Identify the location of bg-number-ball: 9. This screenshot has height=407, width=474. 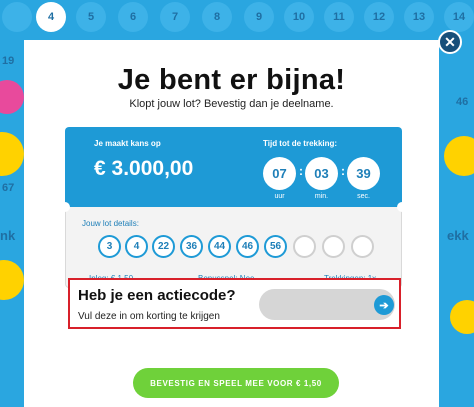
(259, 17).